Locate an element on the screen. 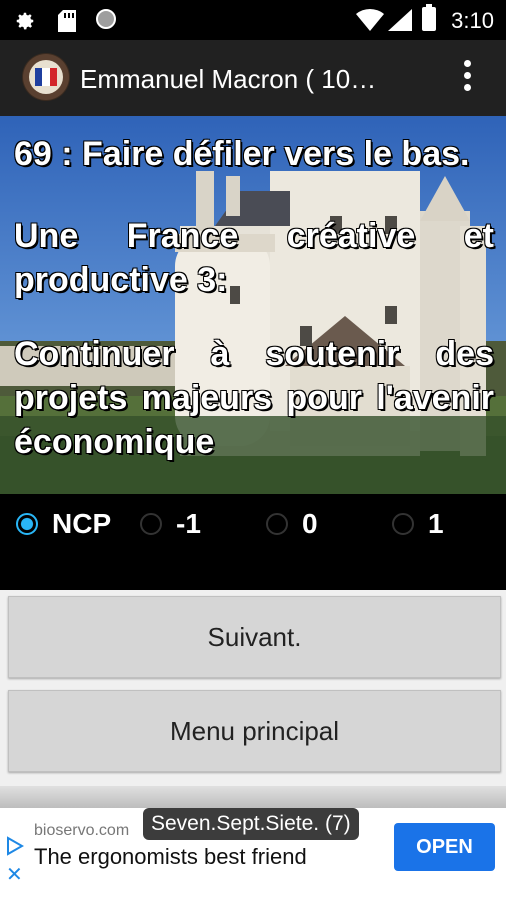  status-bar: 3:10 is located at coordinates (253, 20).